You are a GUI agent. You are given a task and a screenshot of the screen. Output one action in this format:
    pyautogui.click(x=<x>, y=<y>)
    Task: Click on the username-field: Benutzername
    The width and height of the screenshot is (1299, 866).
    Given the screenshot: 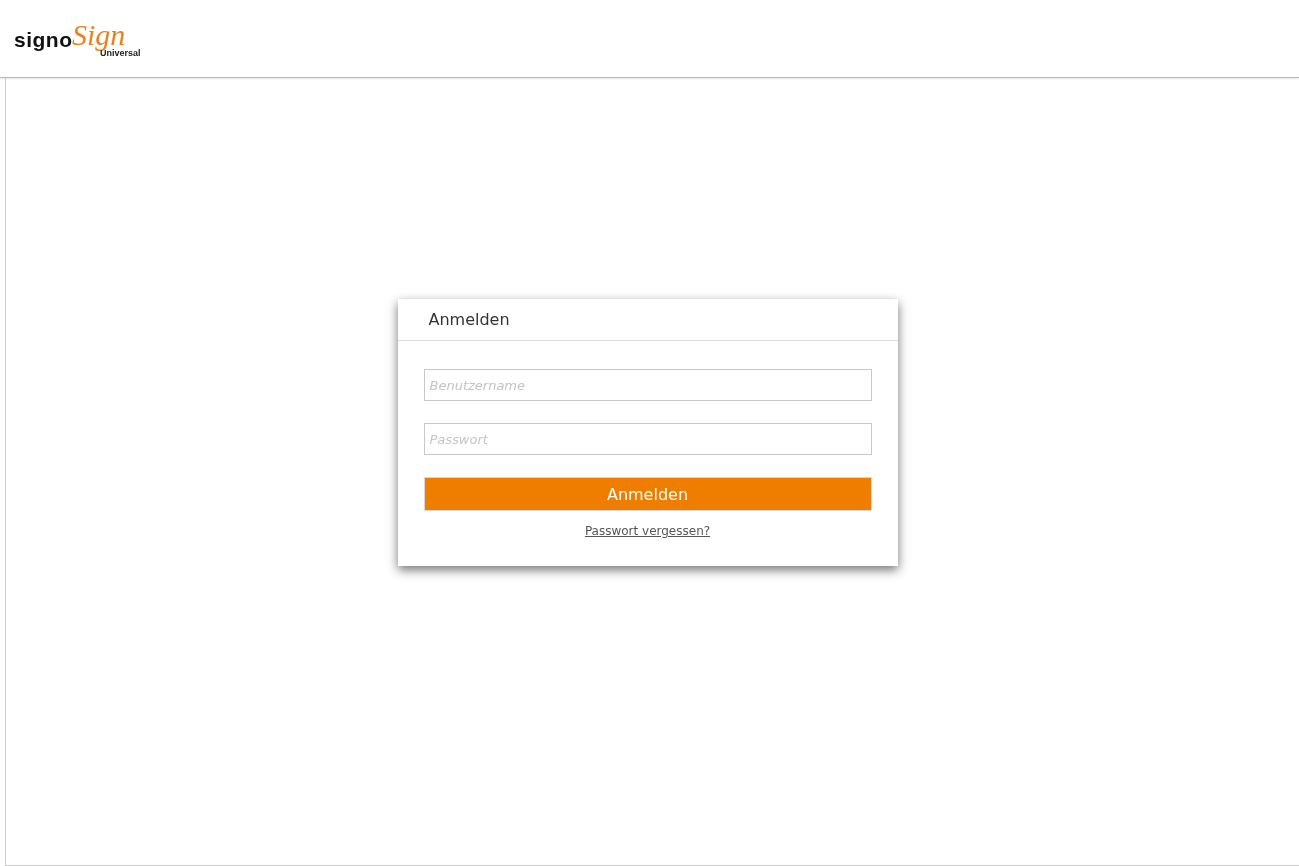 What is the action you would take?
    pyautogui.click(x=647, y=385)
    